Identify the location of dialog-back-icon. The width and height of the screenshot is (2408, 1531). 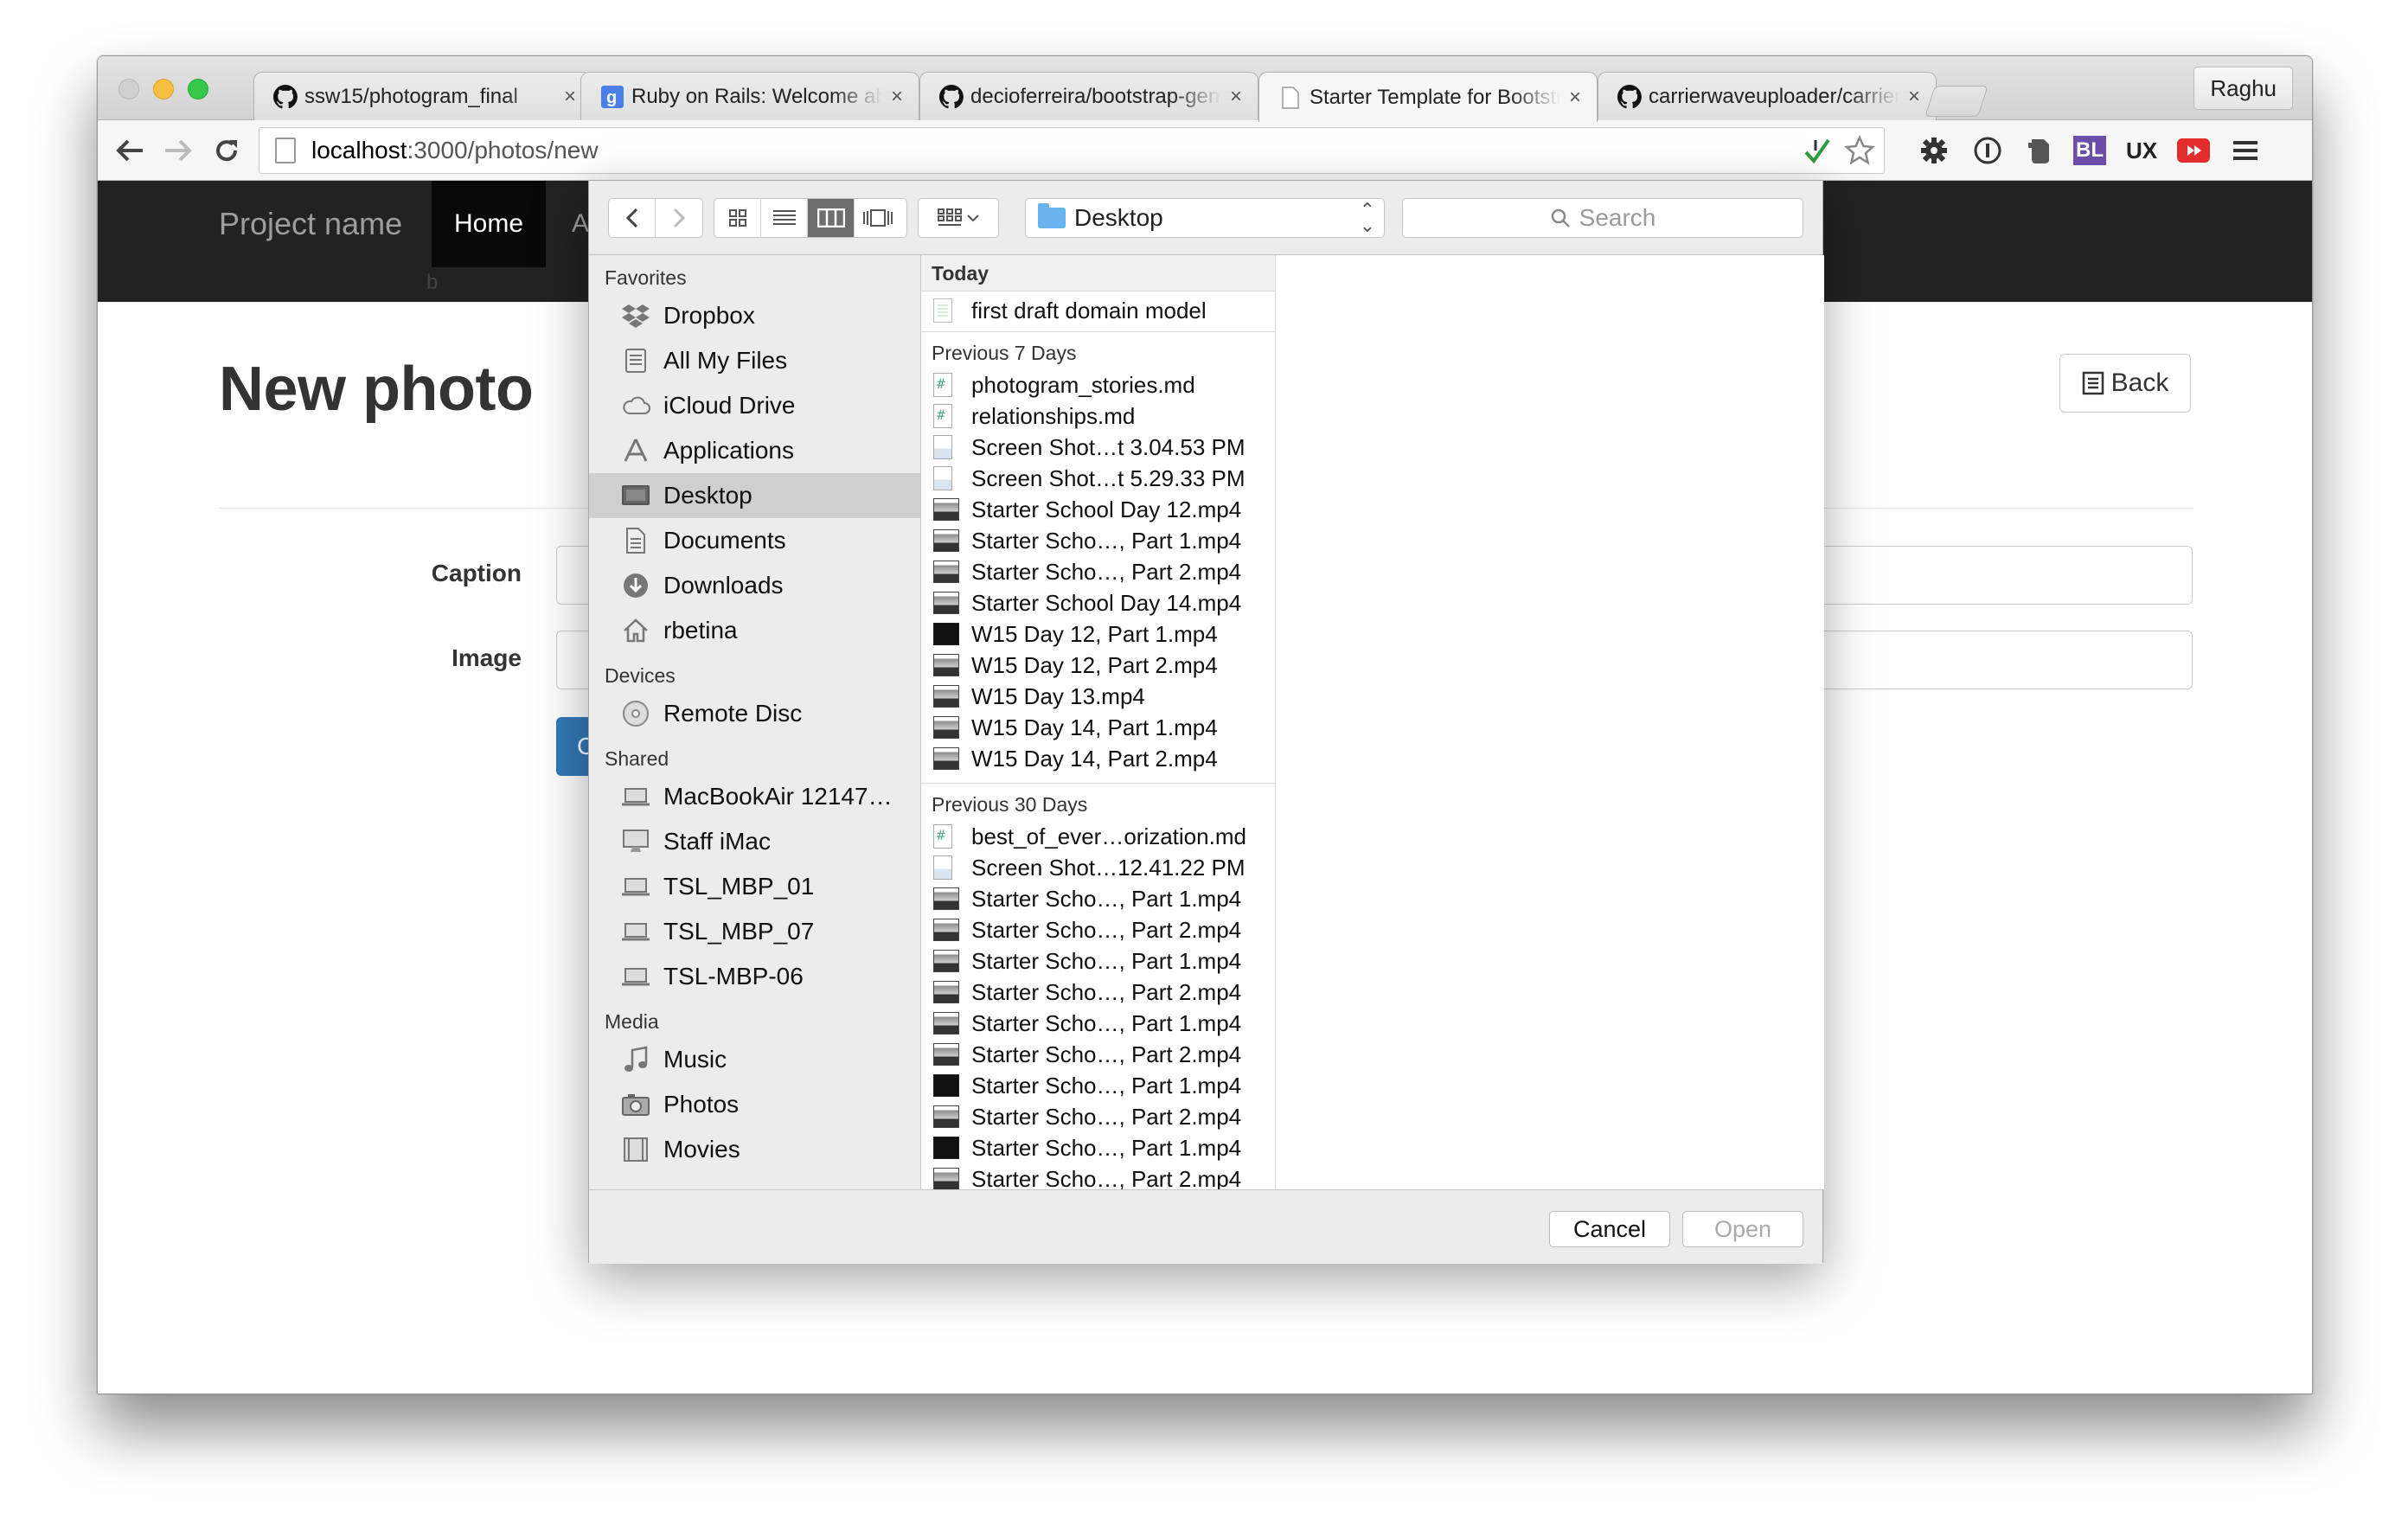
(632, 218).